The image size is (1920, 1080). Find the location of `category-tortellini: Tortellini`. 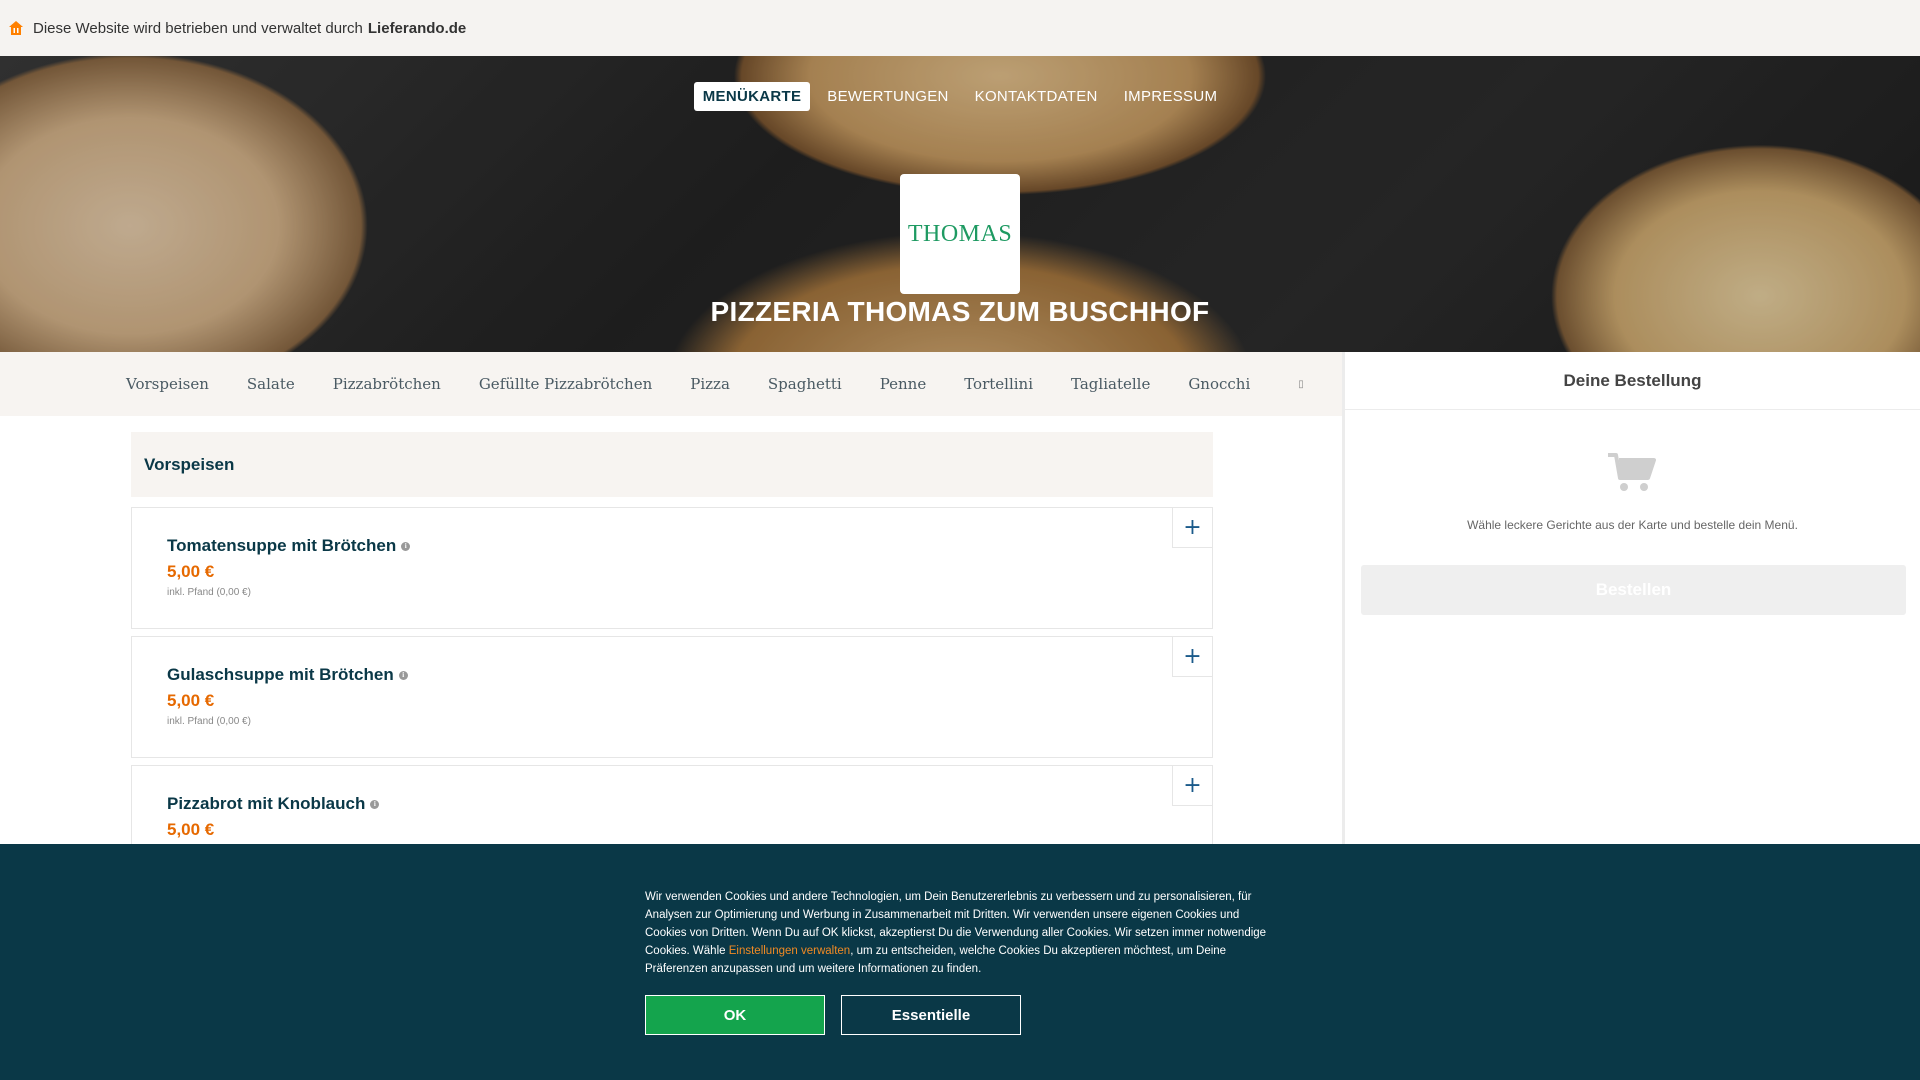

category-tortellini: Tortellini is located at coordinates (998, 384).